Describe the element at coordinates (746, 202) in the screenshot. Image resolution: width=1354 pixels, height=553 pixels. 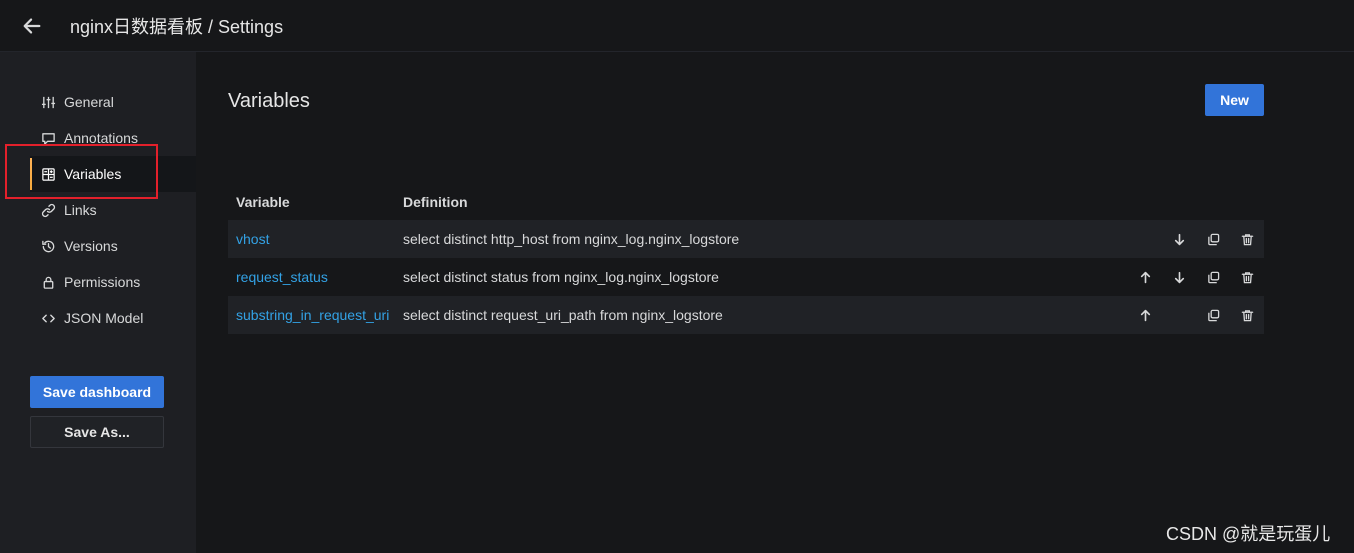
I see `table-header: Variable Definition` at that location.